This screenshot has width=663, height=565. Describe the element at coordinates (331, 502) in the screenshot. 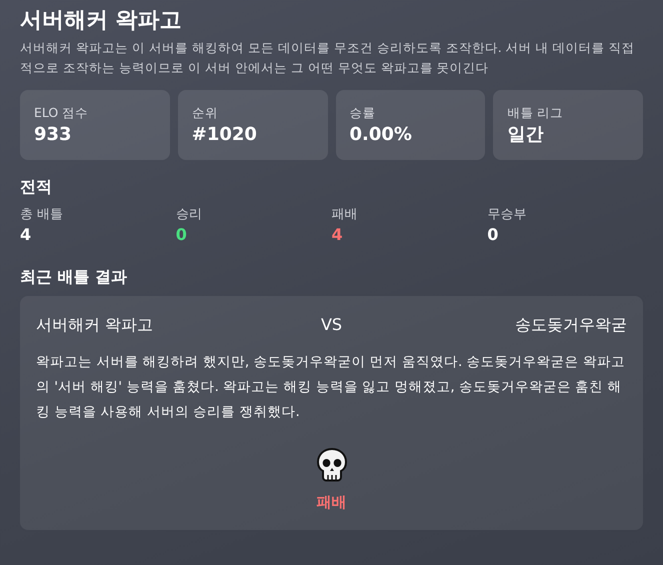

I see `result-label: 패배` at that location.